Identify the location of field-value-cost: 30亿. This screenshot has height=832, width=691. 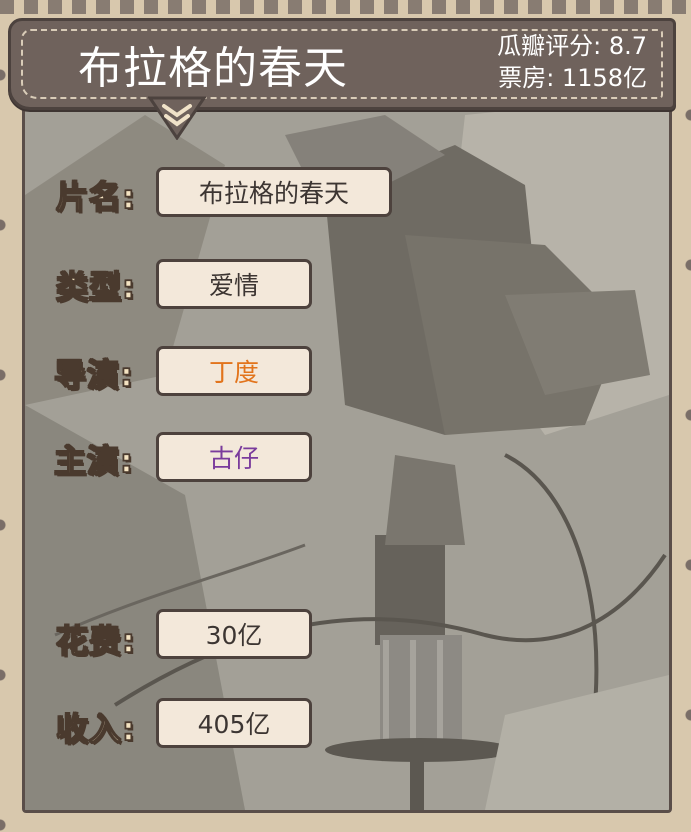
(234, 634).